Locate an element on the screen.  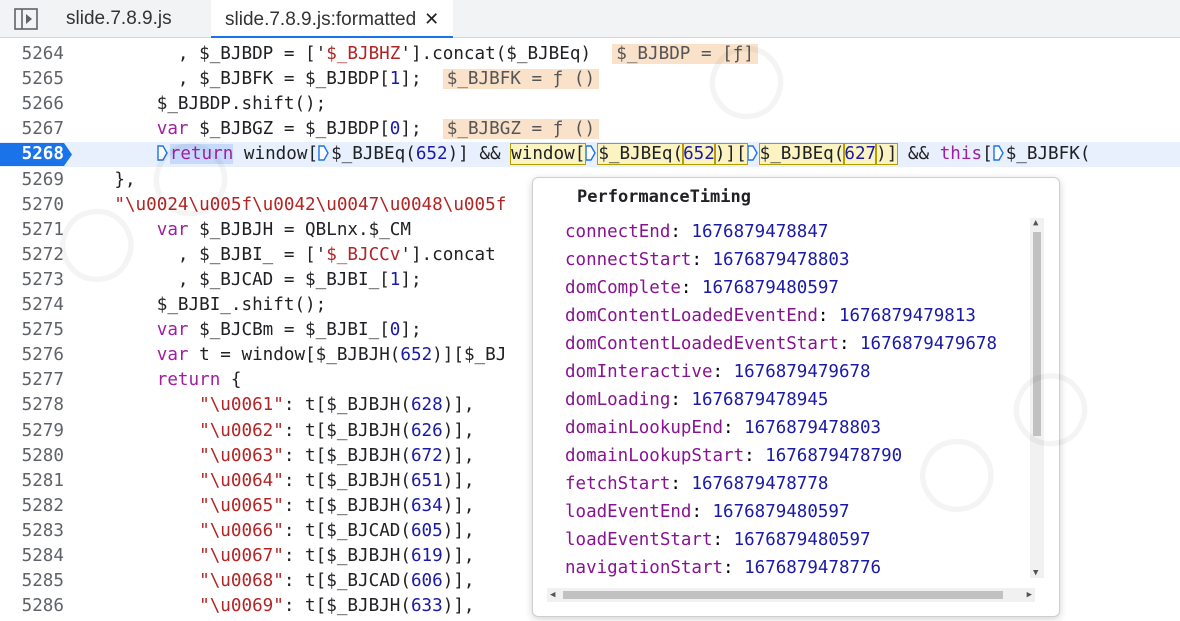
line-number: 5278 is located at coordinates (32, 405).